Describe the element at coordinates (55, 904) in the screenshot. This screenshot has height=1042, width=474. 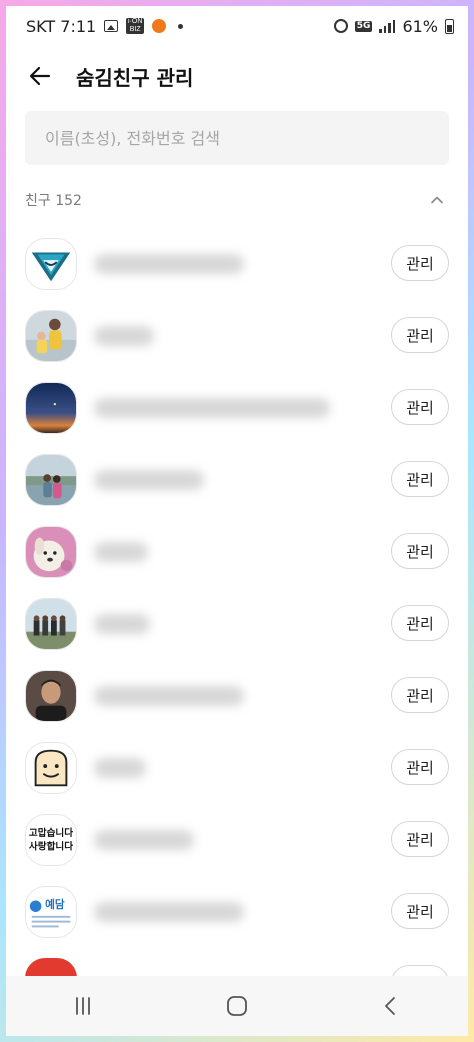
I see `store-logo-text: 예담` at that location.